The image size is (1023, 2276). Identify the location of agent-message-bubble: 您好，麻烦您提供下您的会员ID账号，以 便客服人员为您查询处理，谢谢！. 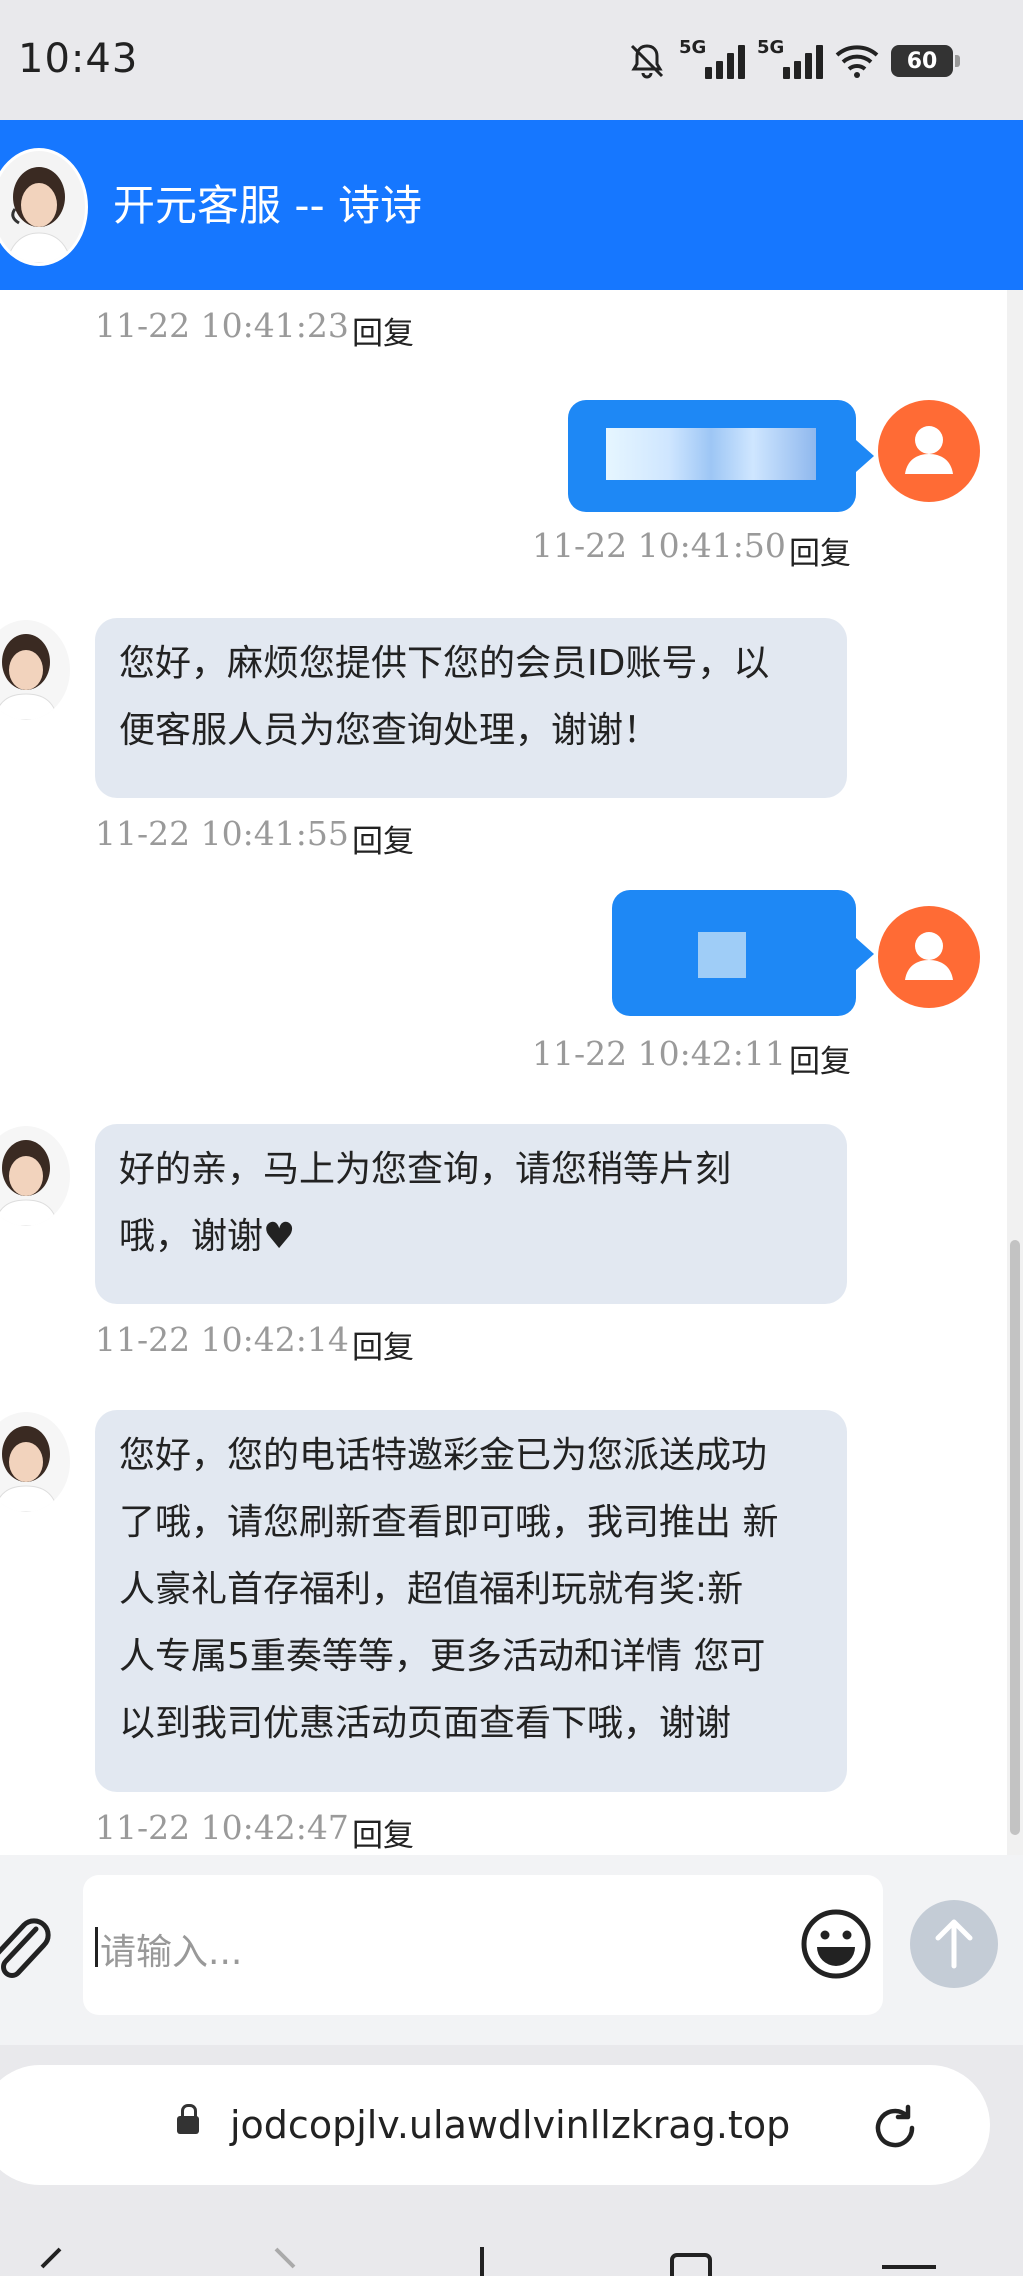
(471, 708).